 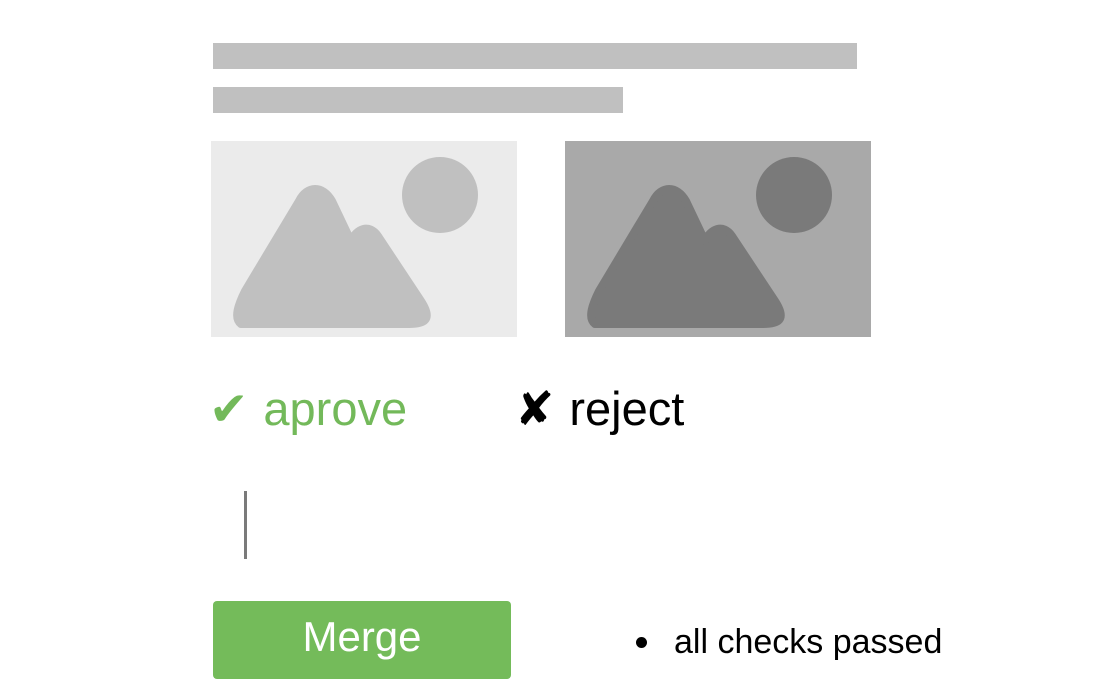 I want to click on status-item: all checks passed, so click(x=789, y=642).